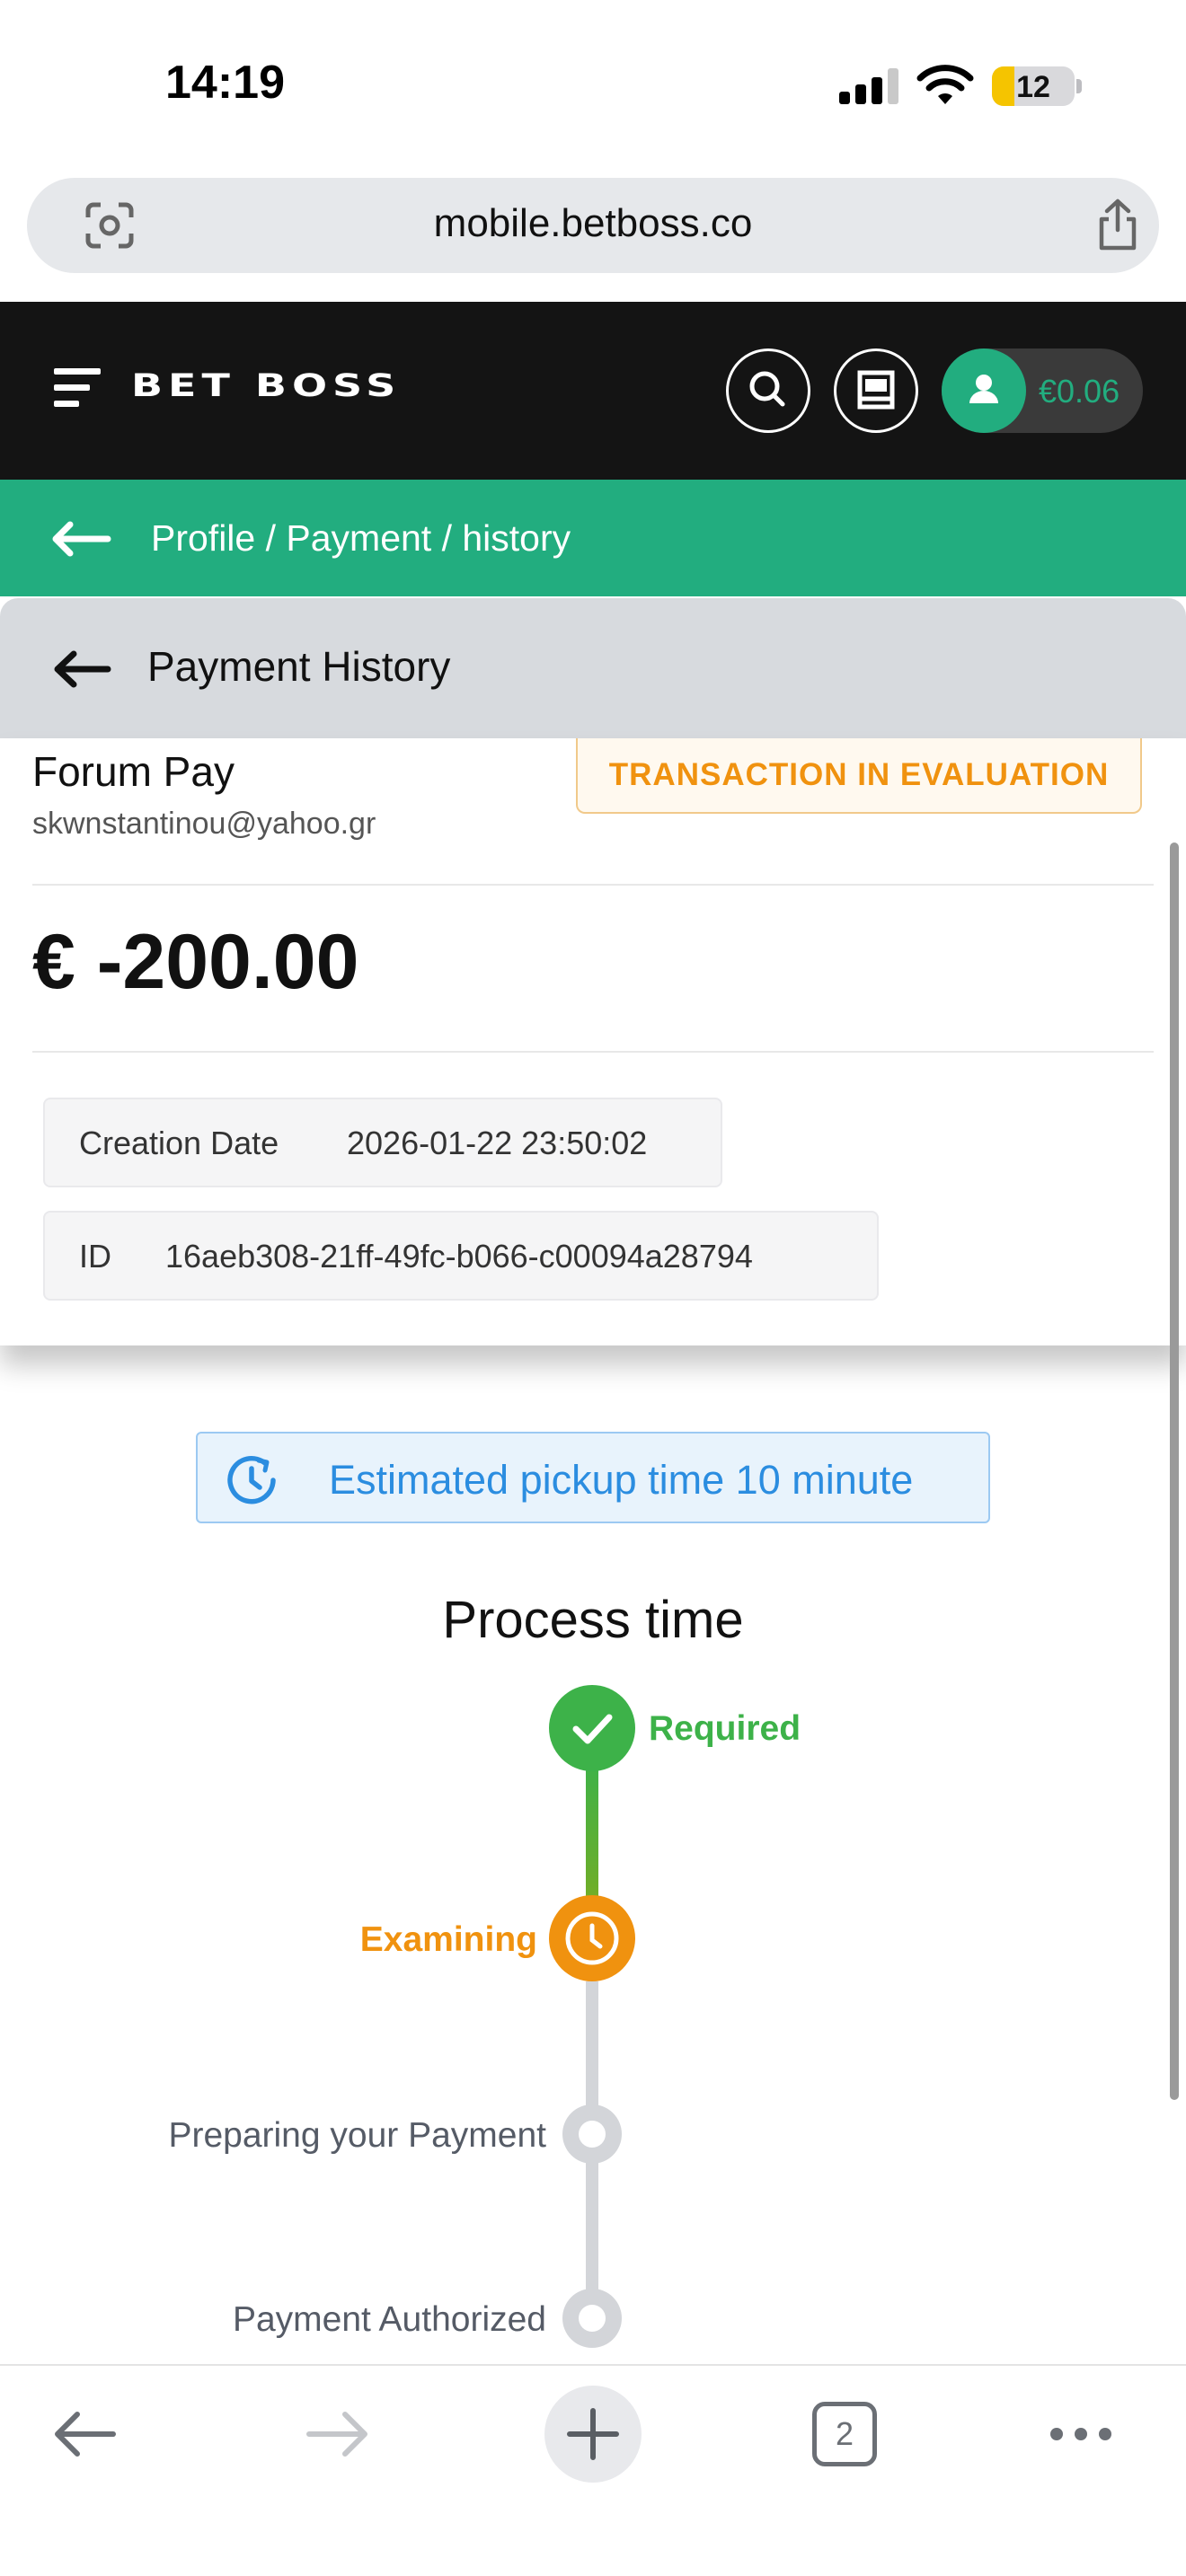  Describe the element at coordinates (725, 1728) in the screenshot. I see `timeline-label-required: Required` at that location.